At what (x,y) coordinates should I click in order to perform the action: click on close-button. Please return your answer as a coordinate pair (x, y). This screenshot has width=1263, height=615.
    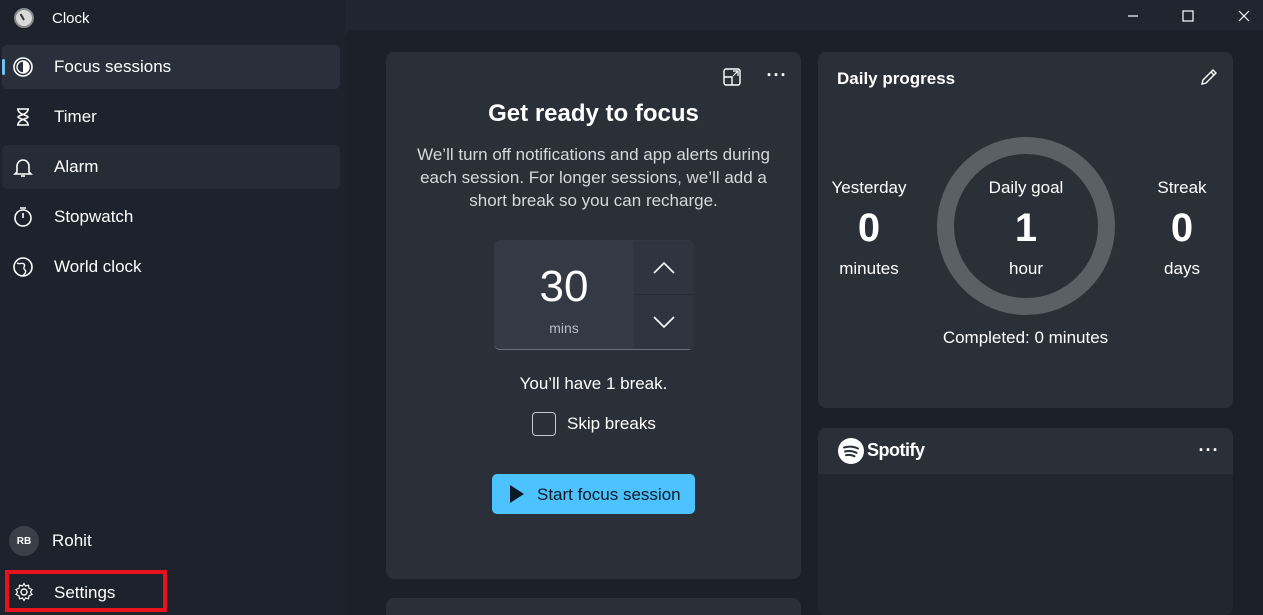
    Looking at the image, I should click on (1244, 16).